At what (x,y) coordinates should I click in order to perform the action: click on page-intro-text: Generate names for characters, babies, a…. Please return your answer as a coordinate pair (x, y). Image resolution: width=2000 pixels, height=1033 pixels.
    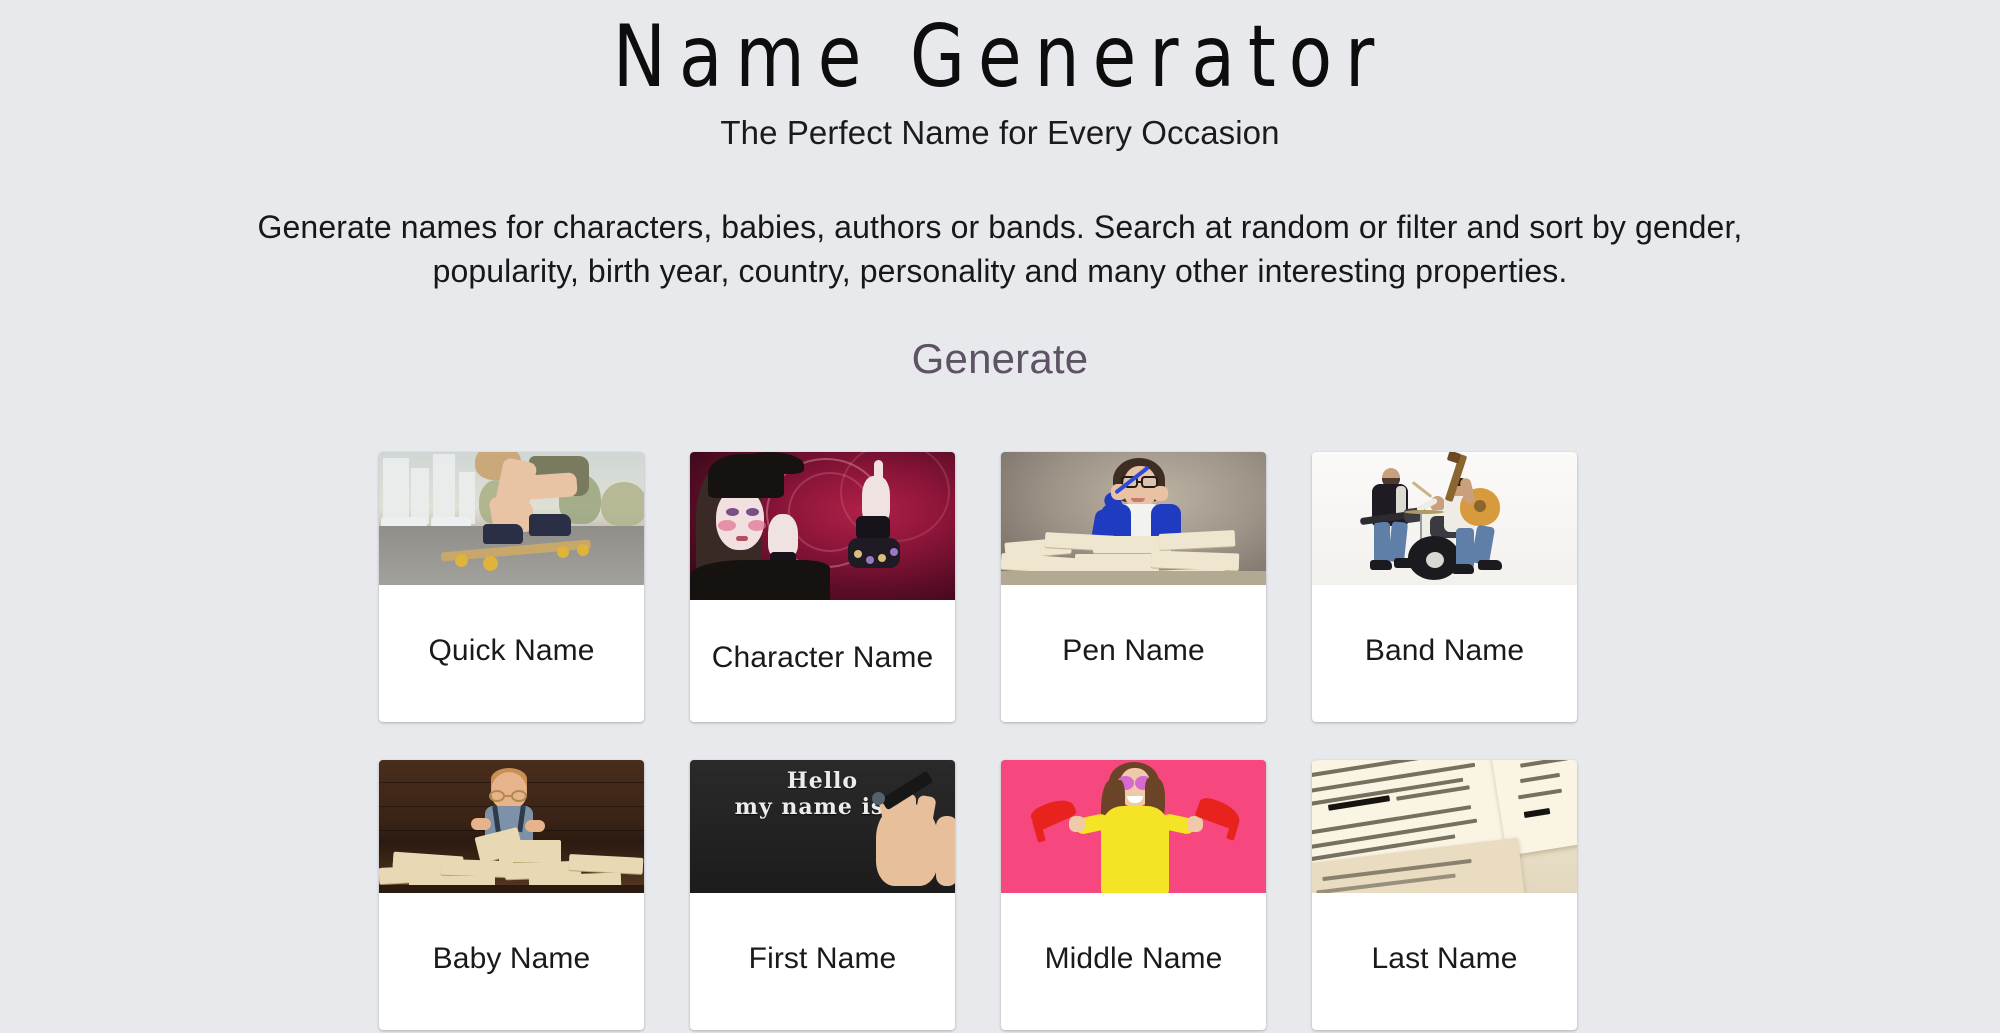
    Looking at the image, I should click on (1000, 248).